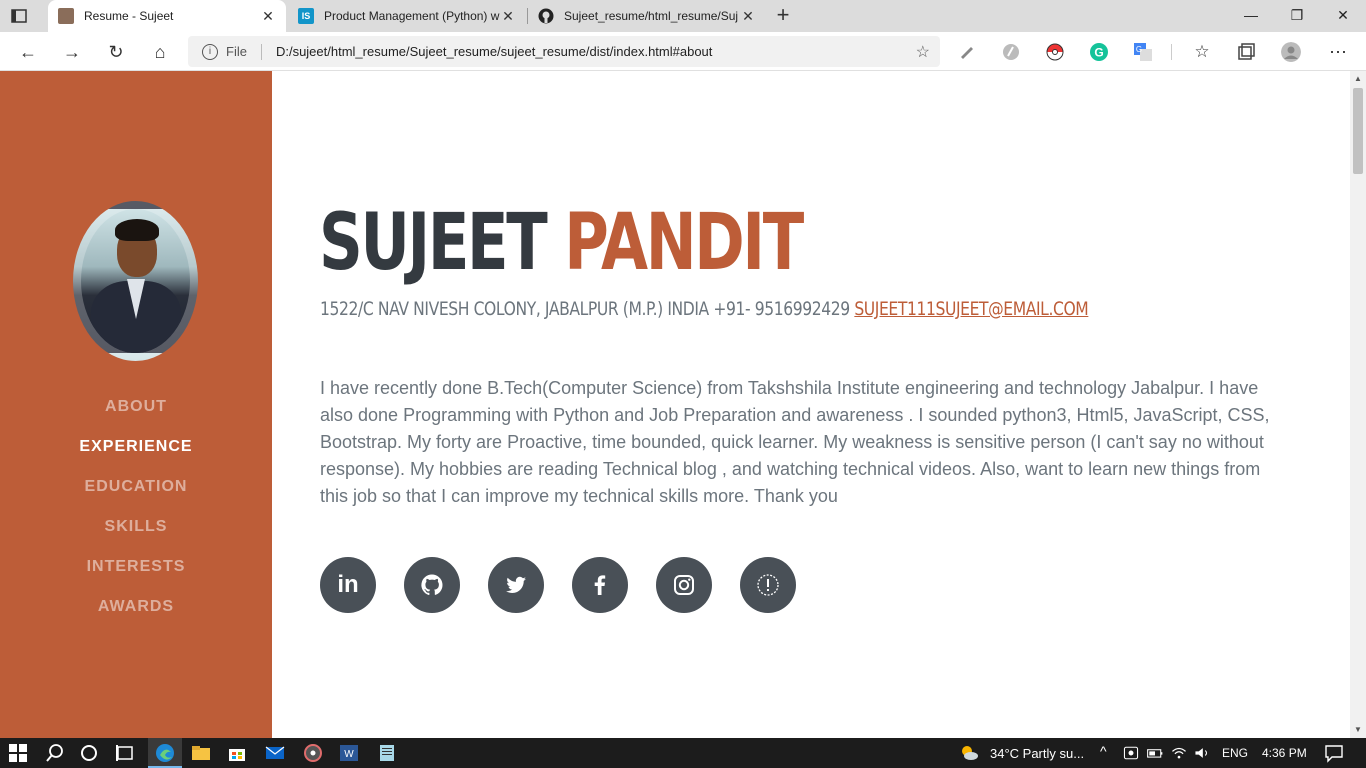 The height and width of the screenshot is (768, 1366). Describe the element at coordinates (1358, 79) in the screenshot. I see `scroll-up-arrow-icon: ▲` at that location.